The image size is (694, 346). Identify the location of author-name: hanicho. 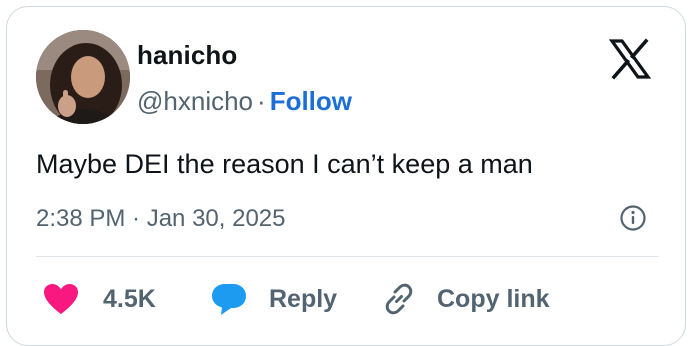
(187, 55).